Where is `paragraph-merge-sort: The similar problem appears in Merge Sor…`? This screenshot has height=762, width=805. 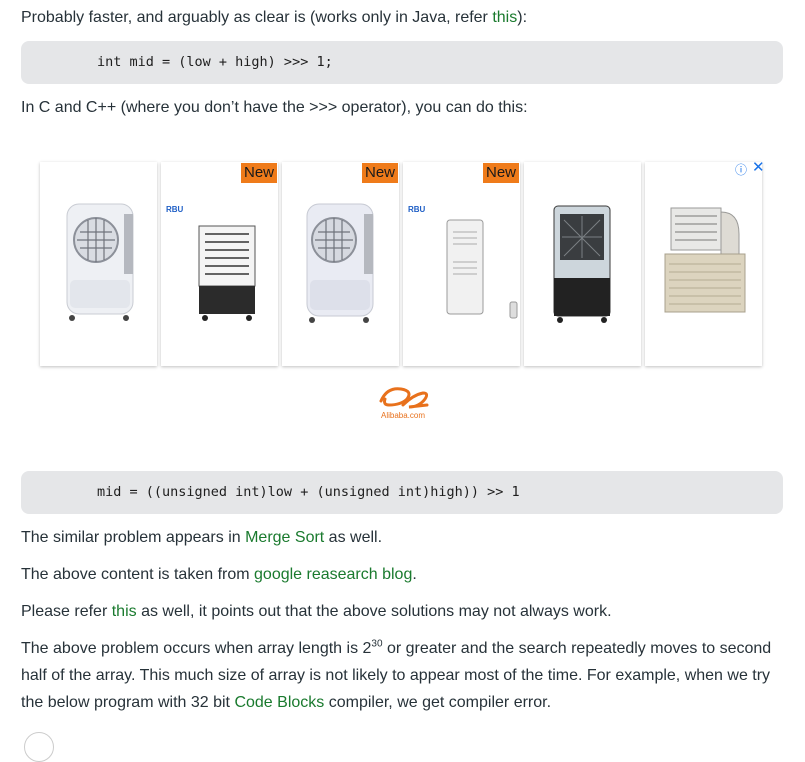
paragraph-merge-sort: The similar problem appears in Merge Sor… is located at coordinates (202, 537).